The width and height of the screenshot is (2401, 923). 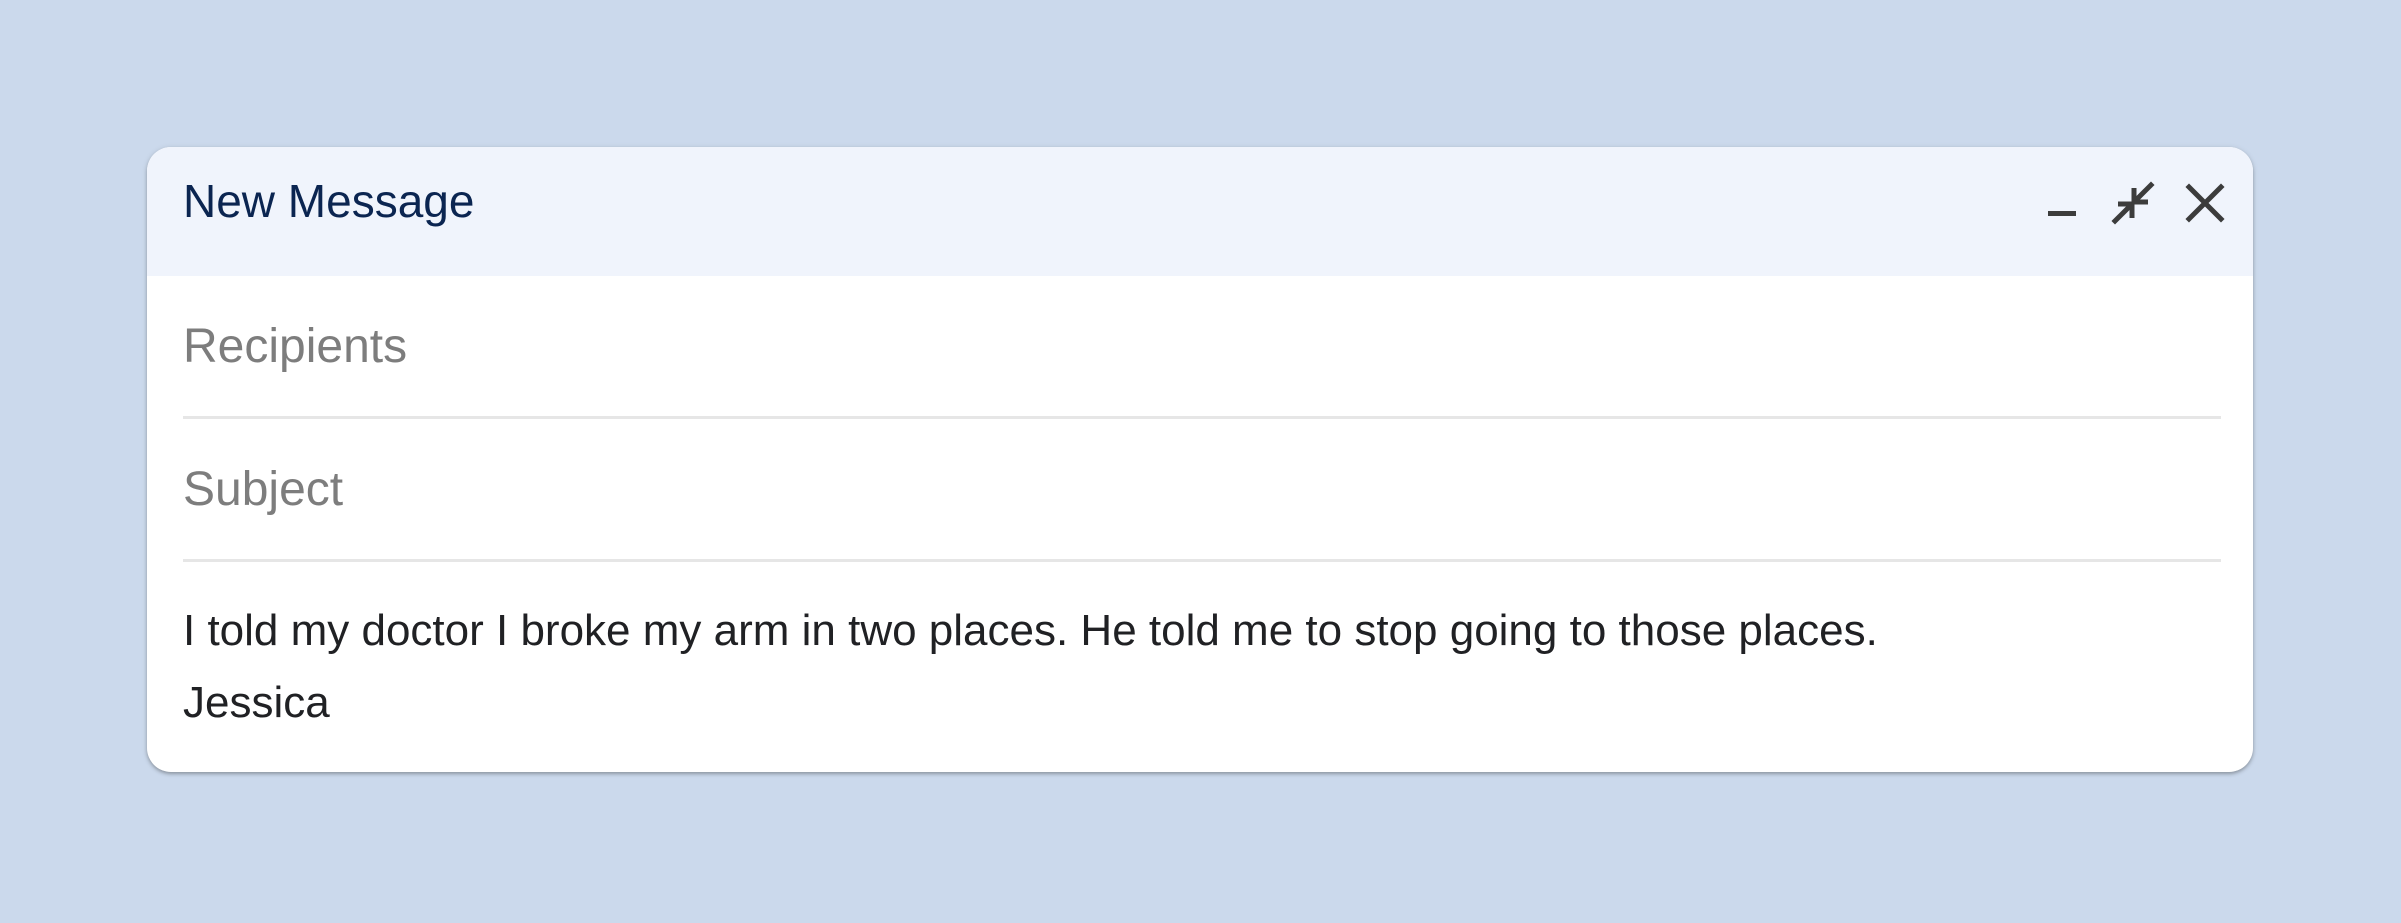 I want to click on subject-input, so click(x=1202, y=489).